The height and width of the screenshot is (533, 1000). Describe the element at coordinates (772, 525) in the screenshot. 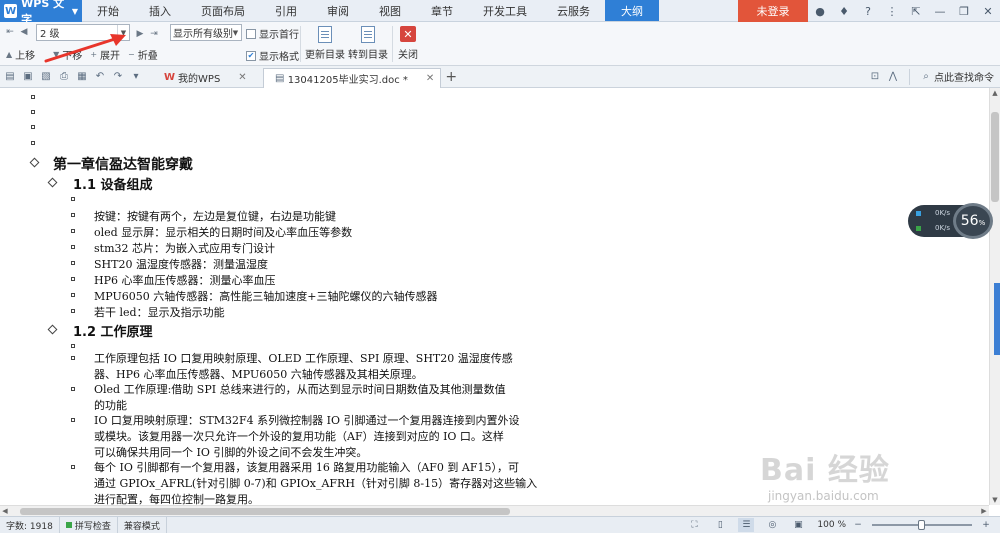

I see `web-view-icon: ◎` at that location.